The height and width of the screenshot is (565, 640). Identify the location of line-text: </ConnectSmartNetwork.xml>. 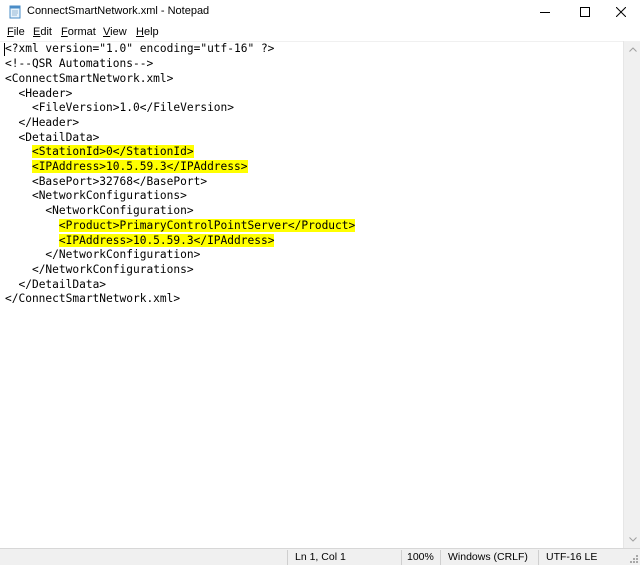
(93, 298).